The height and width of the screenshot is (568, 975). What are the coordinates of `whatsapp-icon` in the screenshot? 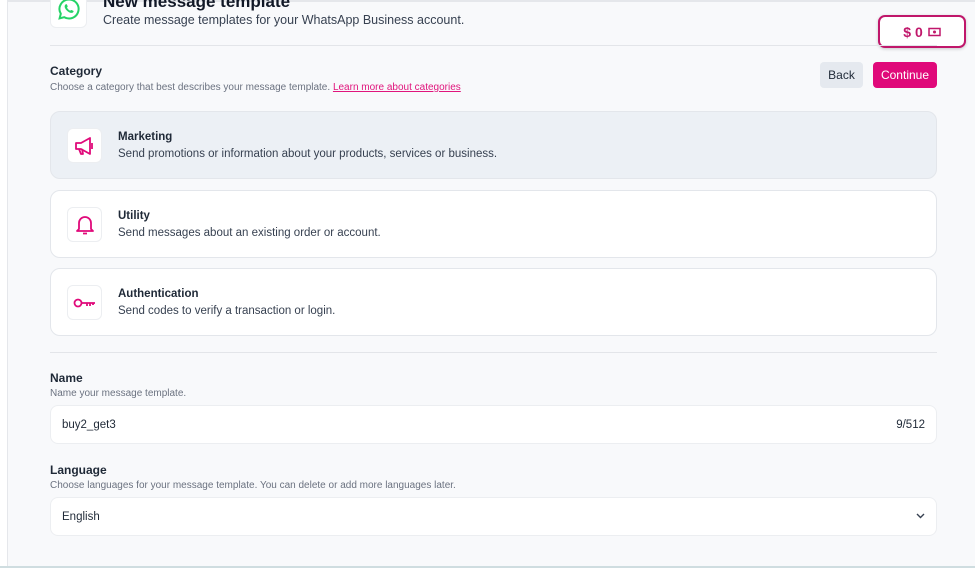 It's located at (68, 10).